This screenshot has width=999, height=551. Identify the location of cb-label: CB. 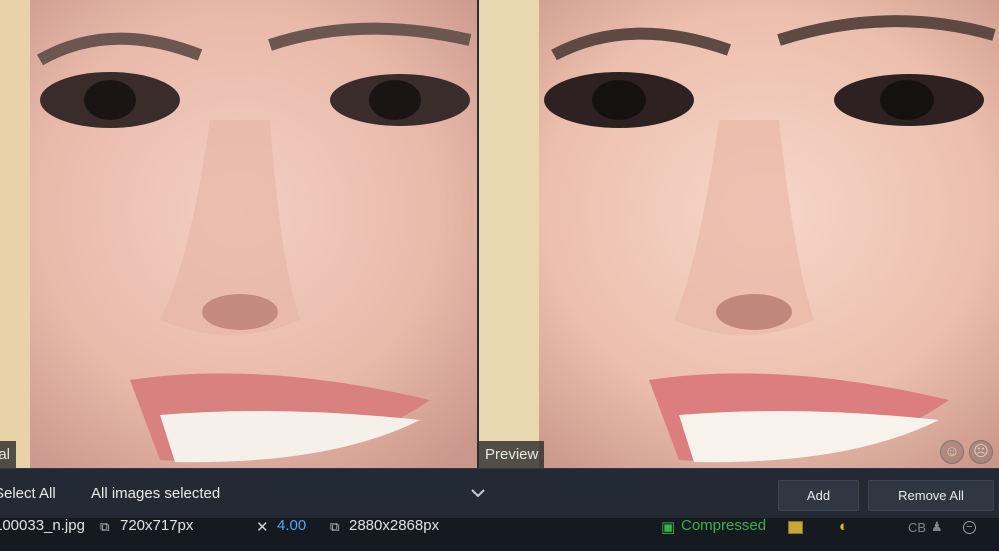
(917, 527).